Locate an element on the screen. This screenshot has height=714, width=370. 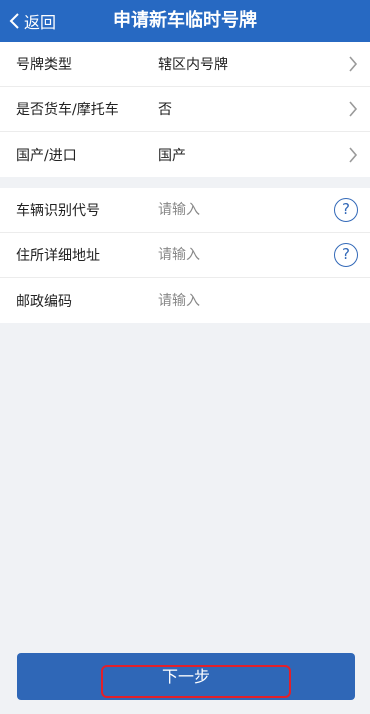
origin-row: 国产/进口 国产 is located at coordinates (185, 154).